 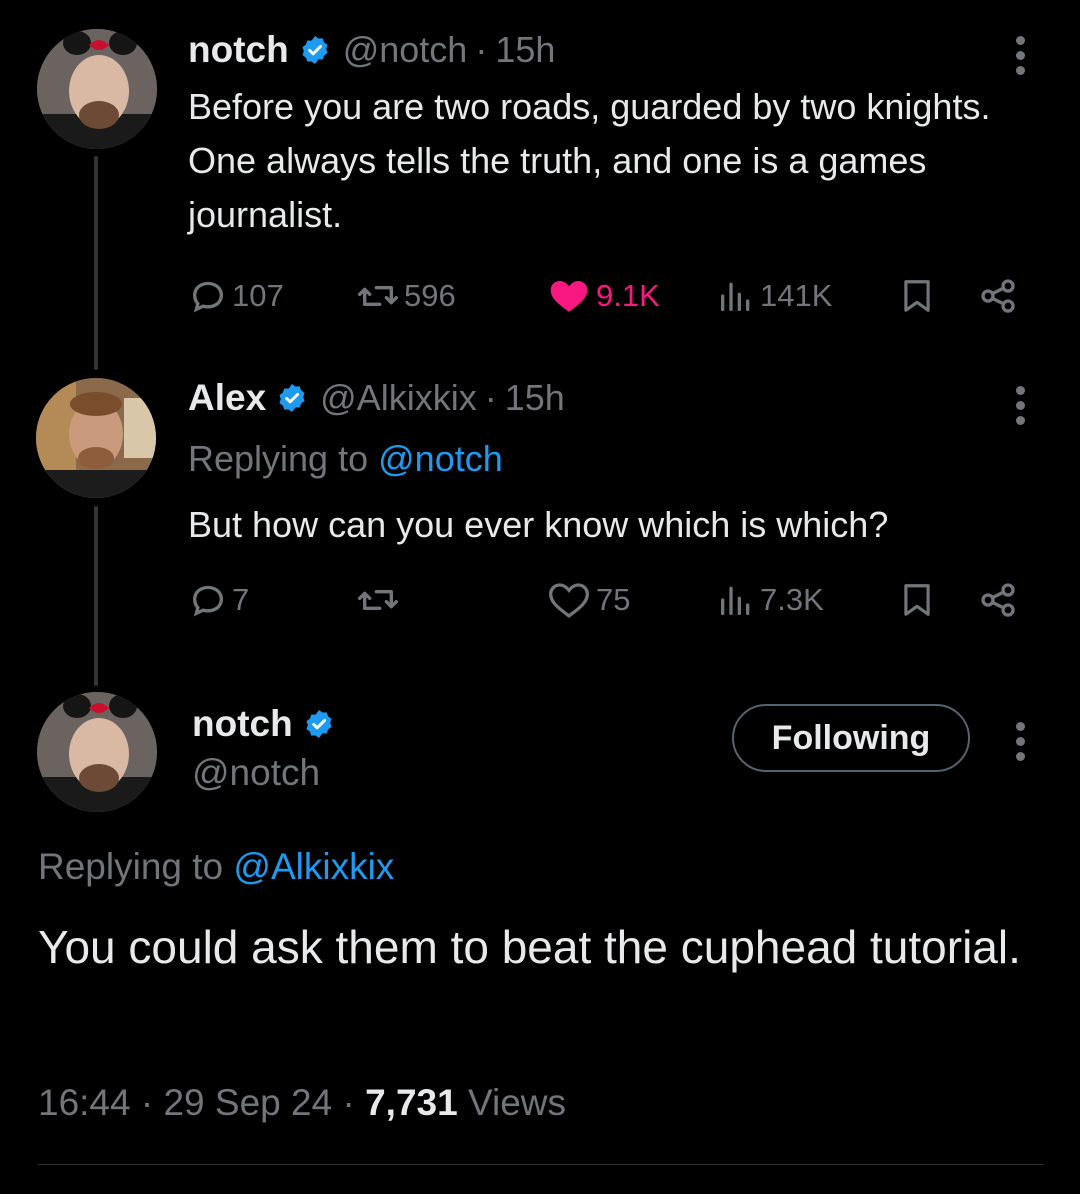 What do you see at coordinates (84, 1102) in the screenshot?
I see `post-time: 16:44` at bounding box center [84, 1102].